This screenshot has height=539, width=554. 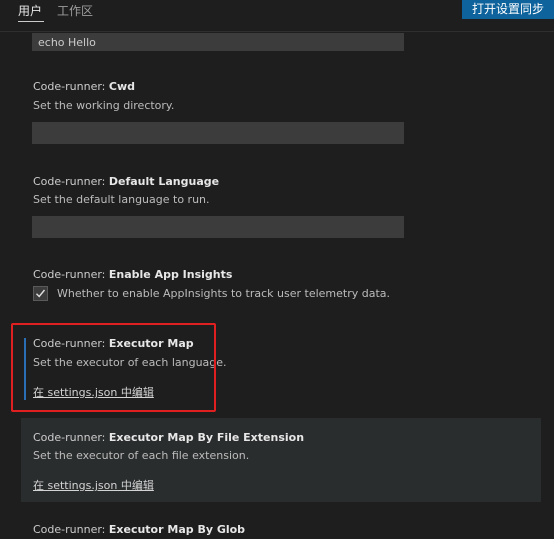 What do you see at coordinates (113, 343) in the screenshot?
I see `setting-title-executor-map: Code-runner: Executor Map` at bounding box center [113, 343].